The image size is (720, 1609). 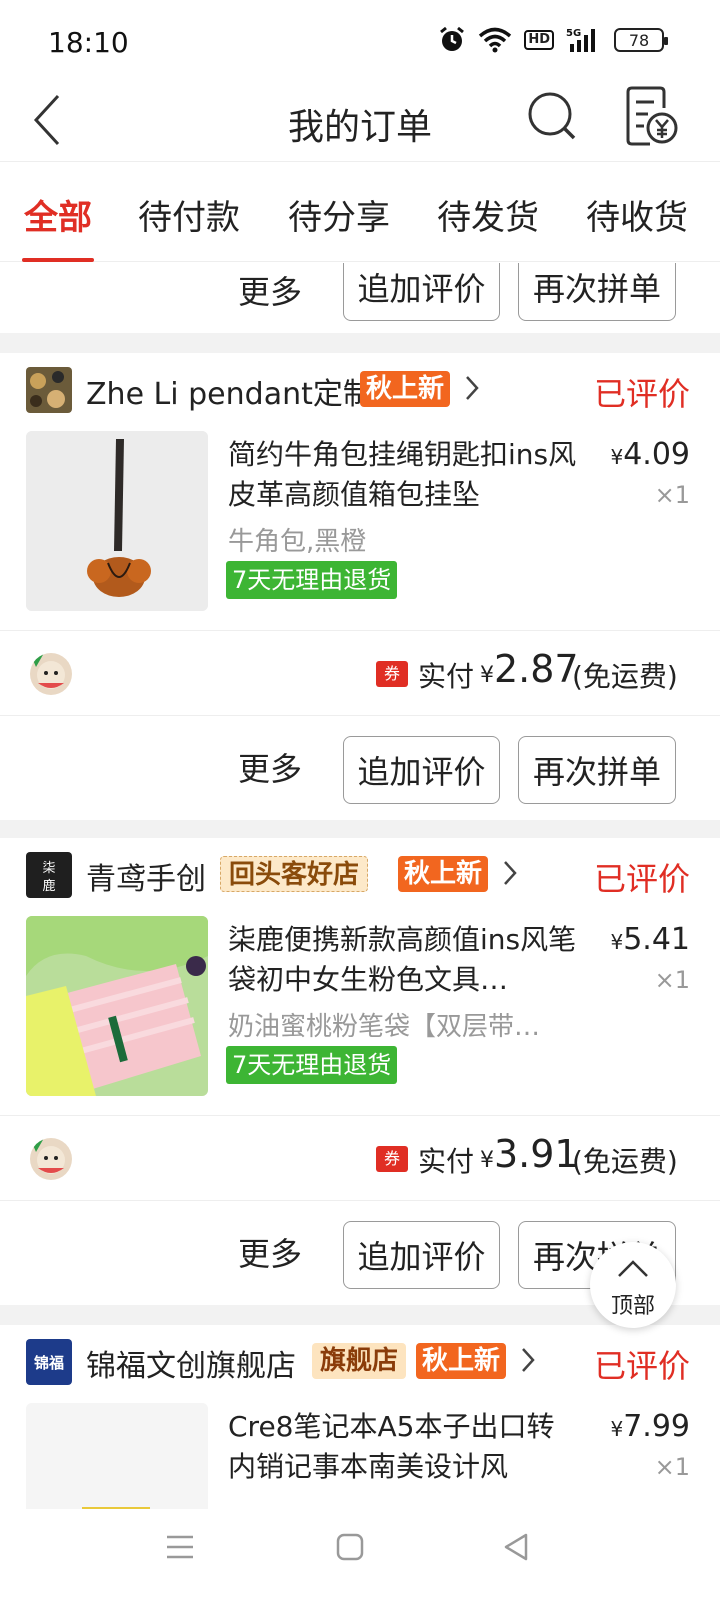 I want to click on hd-badge: HD, so click(x=539, y=40).